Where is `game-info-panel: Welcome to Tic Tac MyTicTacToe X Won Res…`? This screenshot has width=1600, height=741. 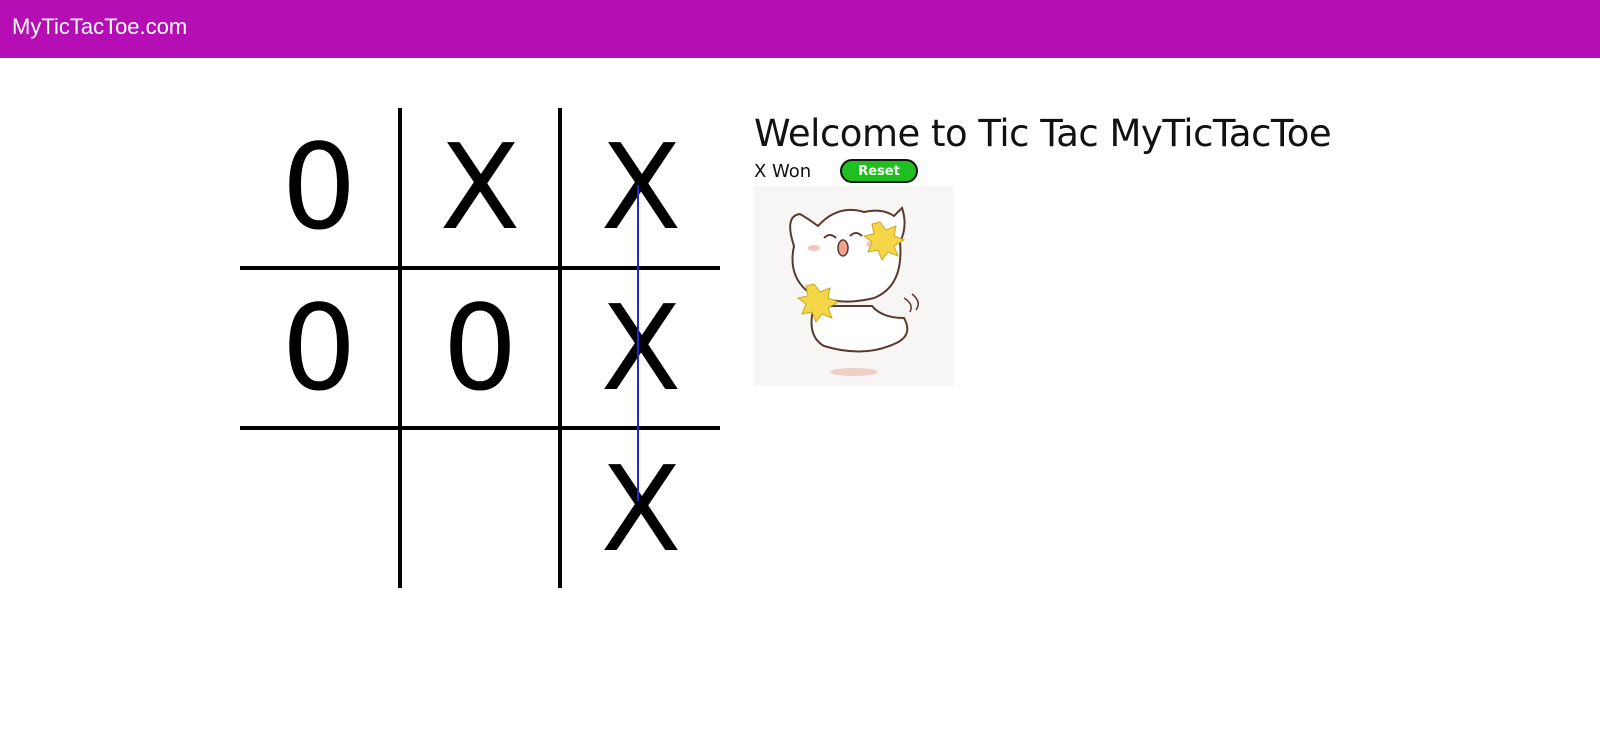
game-info-panel: Welcome to Tic Tac MyTicTacToe X Won Res… is located at coordinates (1043, 248).